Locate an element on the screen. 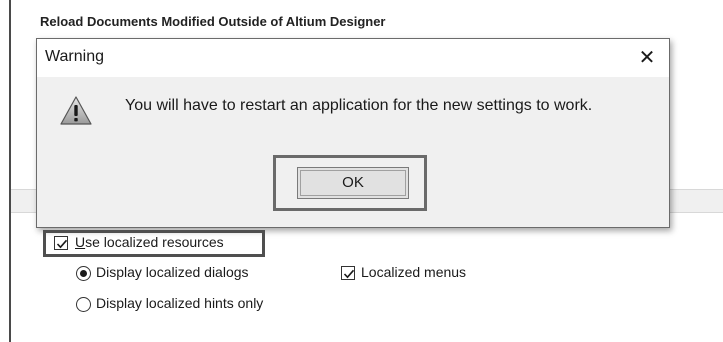 The image size is (723, 342). close-button: ✕ is located at coordinates (647, 58).